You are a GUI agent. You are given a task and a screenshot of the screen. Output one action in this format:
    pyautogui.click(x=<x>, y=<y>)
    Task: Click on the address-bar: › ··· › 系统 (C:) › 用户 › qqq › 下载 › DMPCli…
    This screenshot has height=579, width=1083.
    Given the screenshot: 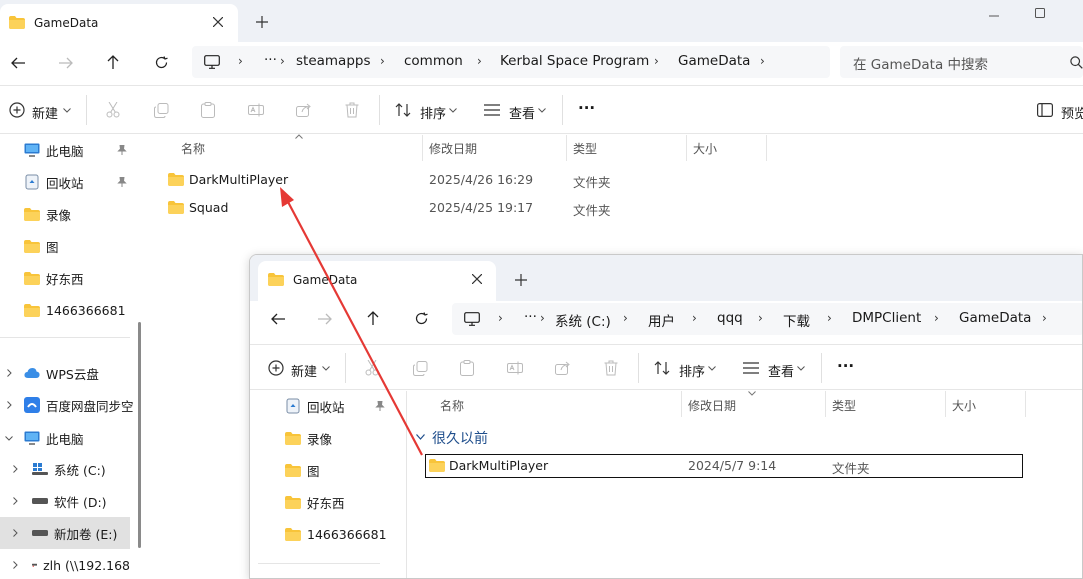 What is the action you would take?
    pyautogui.click(x=767, y=319)
    